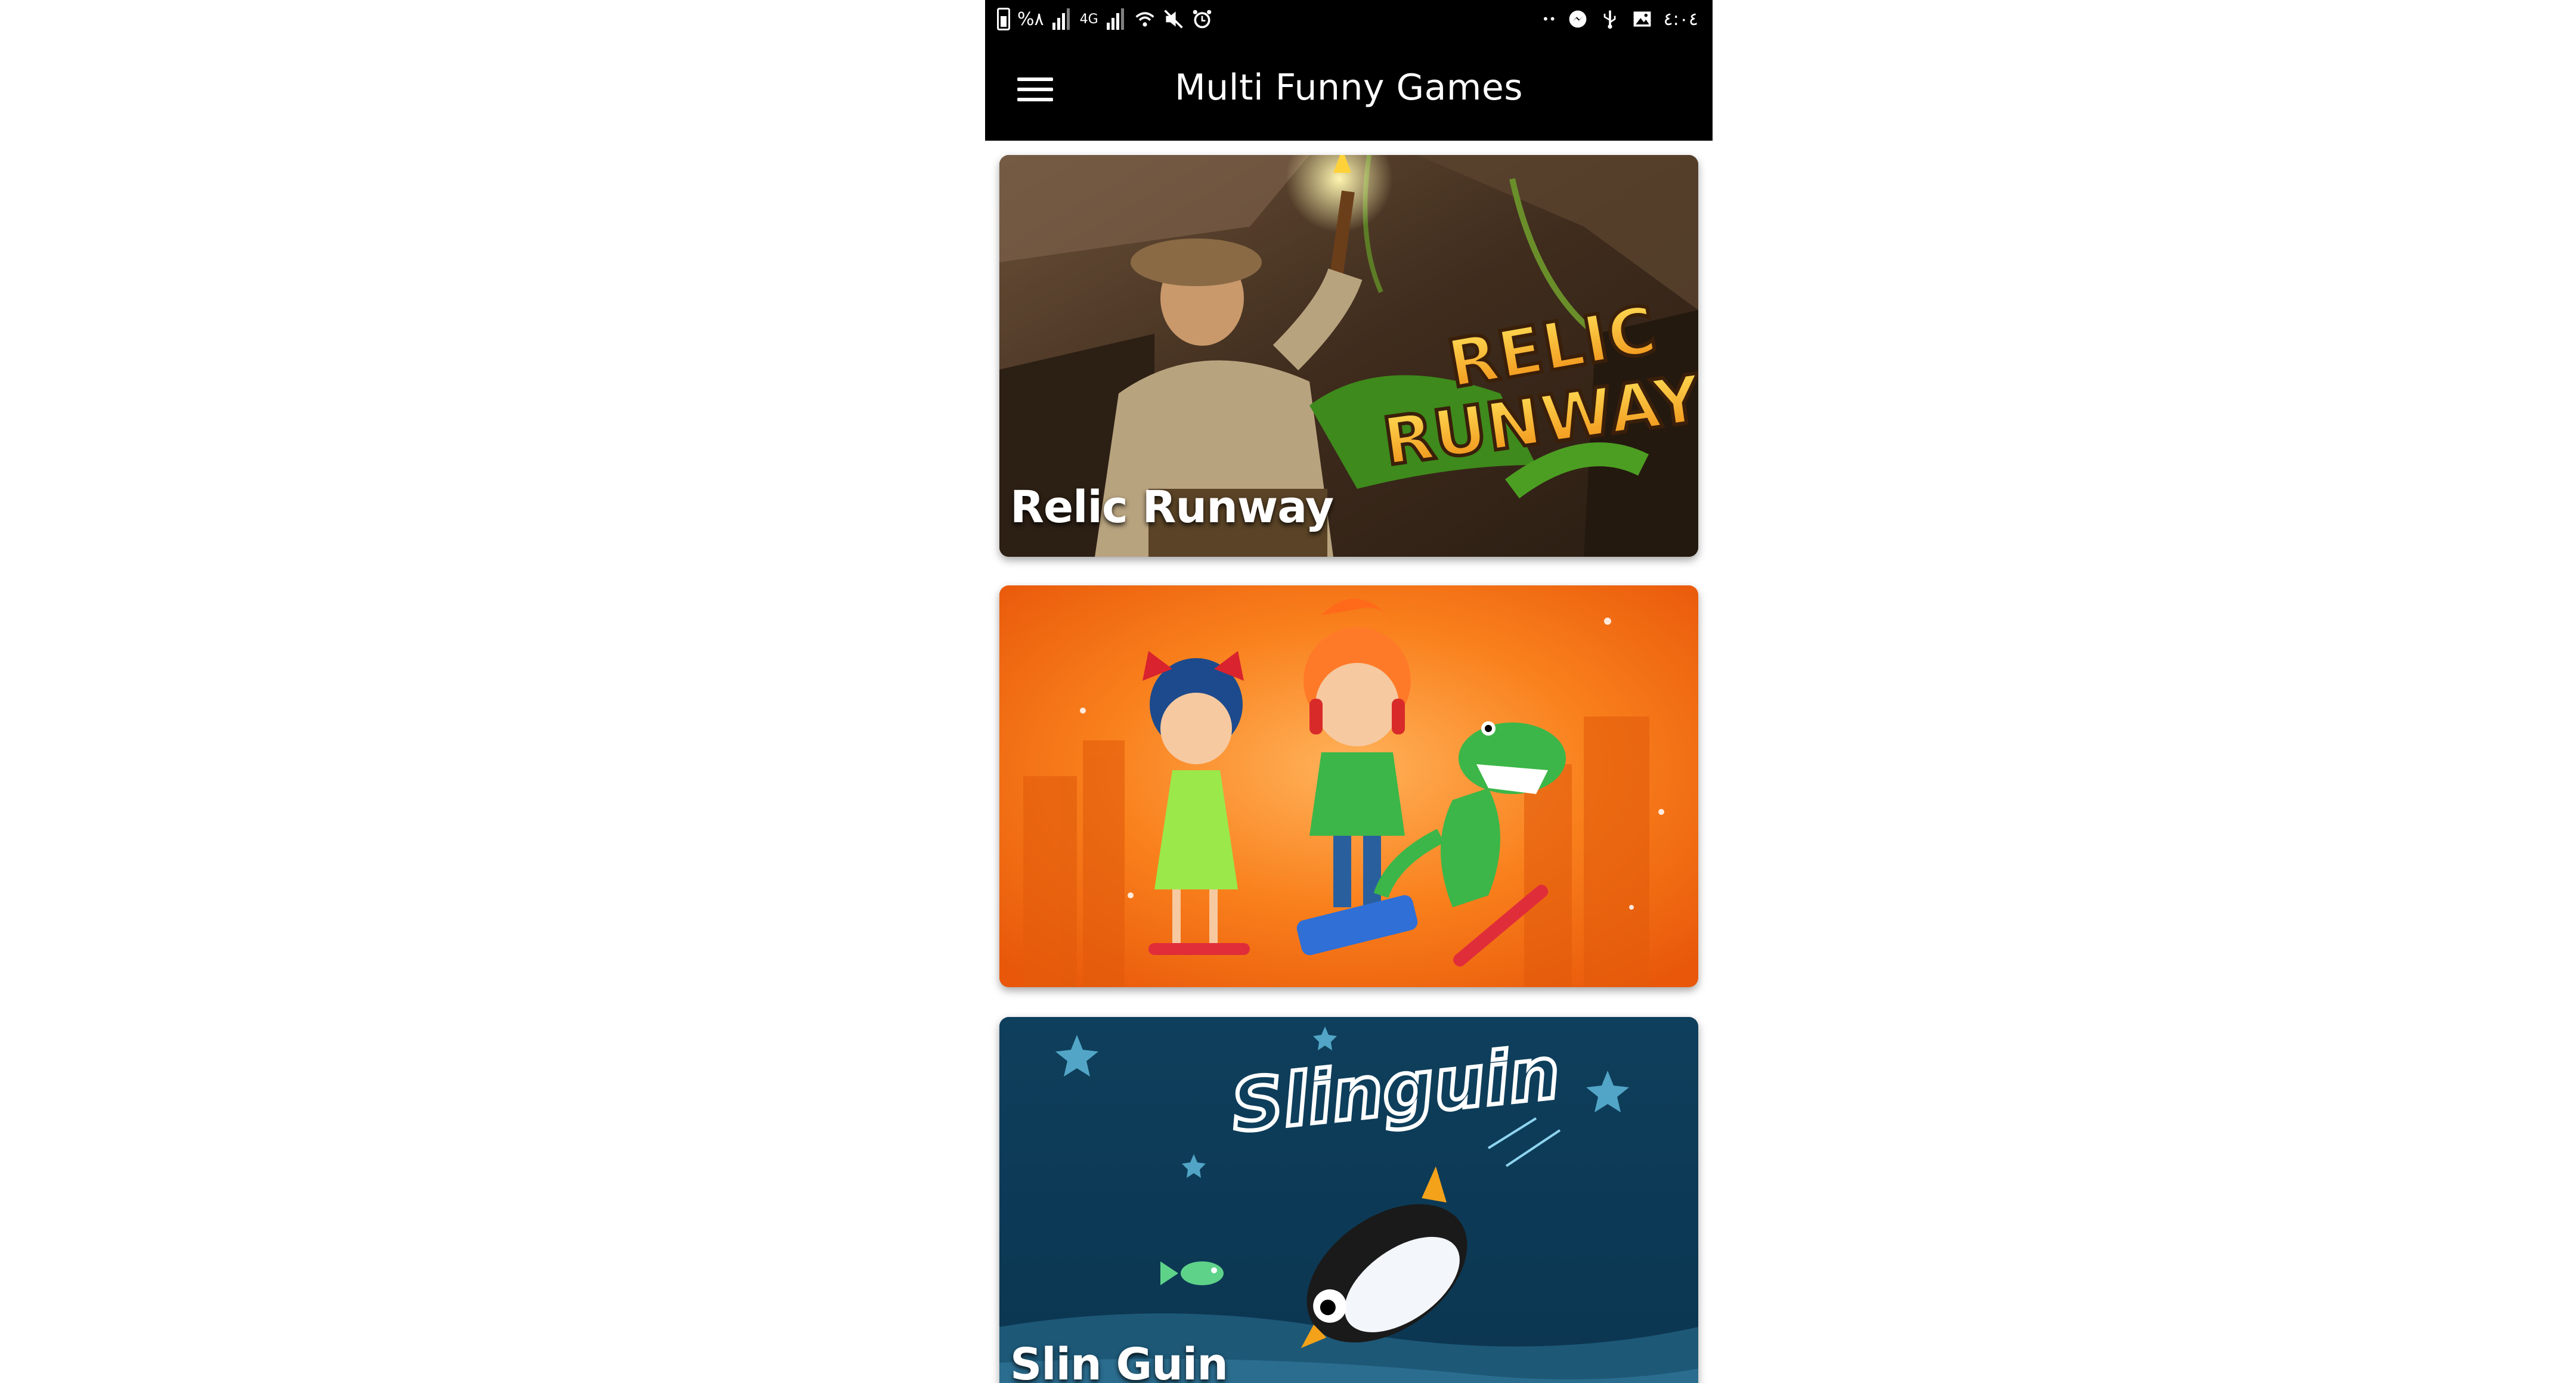 The height and width of the screenshot is (1383, 2576). What do you see at coordinates (1349, 356) in the screenshot?
I see `game-card-relic-runway: RELIC RUNWAY Relic Runway` at bounding box center [1349, 356].